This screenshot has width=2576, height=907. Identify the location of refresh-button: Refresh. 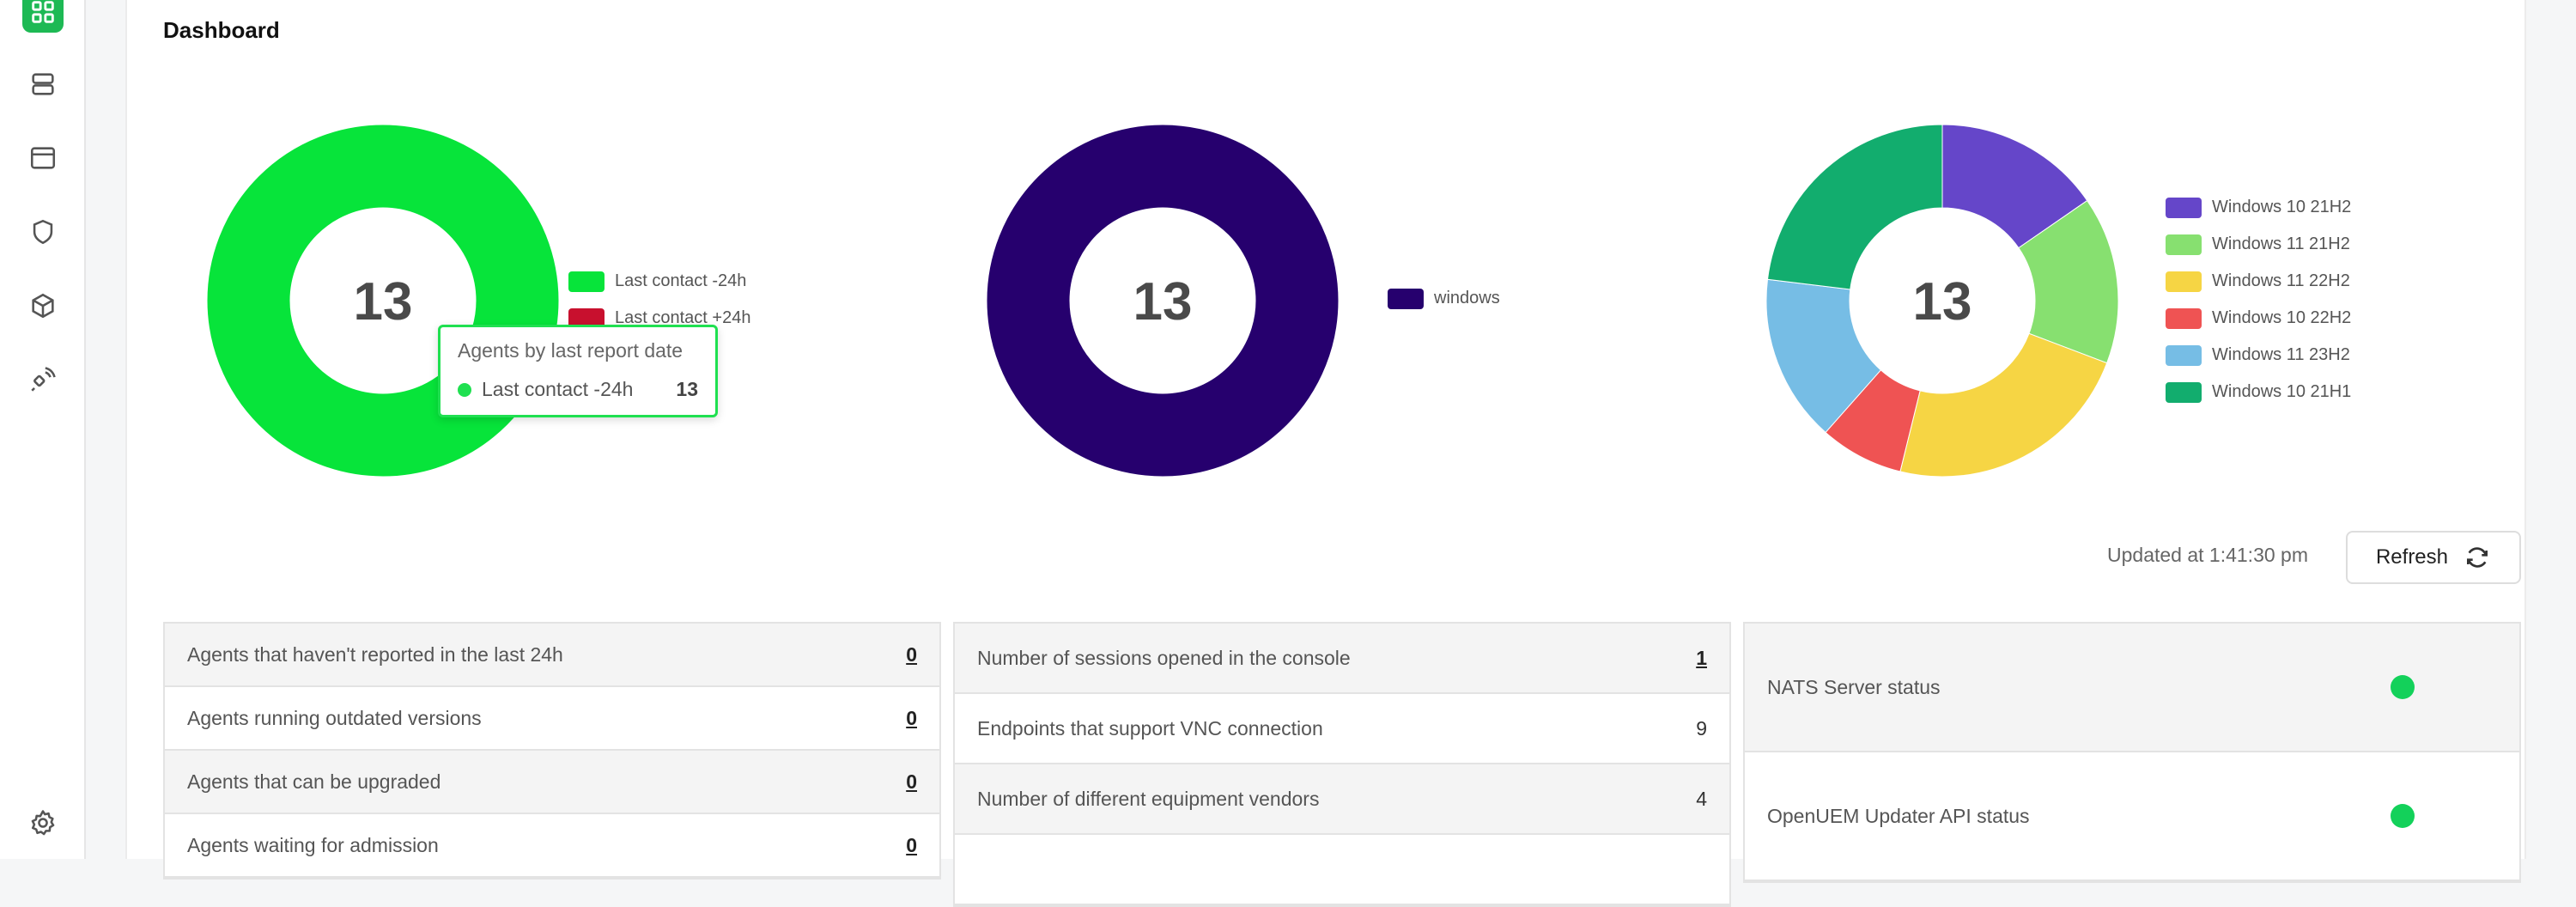
(2434, 558).